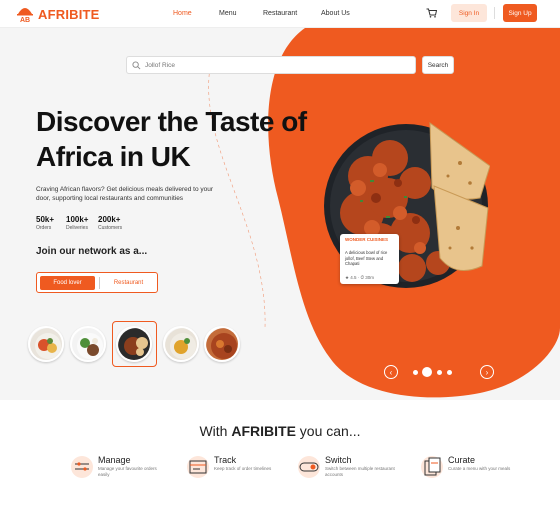 This screenshot has width=560, height=507. I want to click on carousel-dot-active, so click(427, 372).